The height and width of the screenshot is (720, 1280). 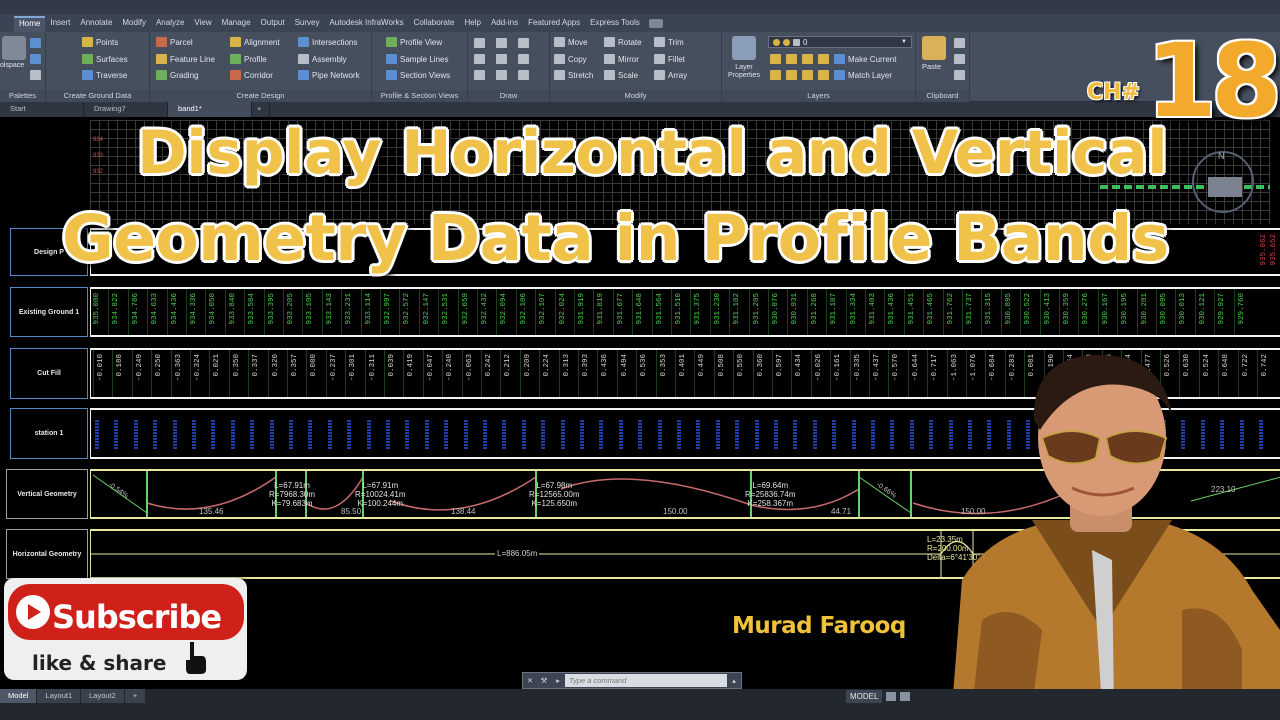 What do you see at coordinates (134, 24) in the screenshot?
I see `tab-modify: Modify` at bounding box center [134, 24].